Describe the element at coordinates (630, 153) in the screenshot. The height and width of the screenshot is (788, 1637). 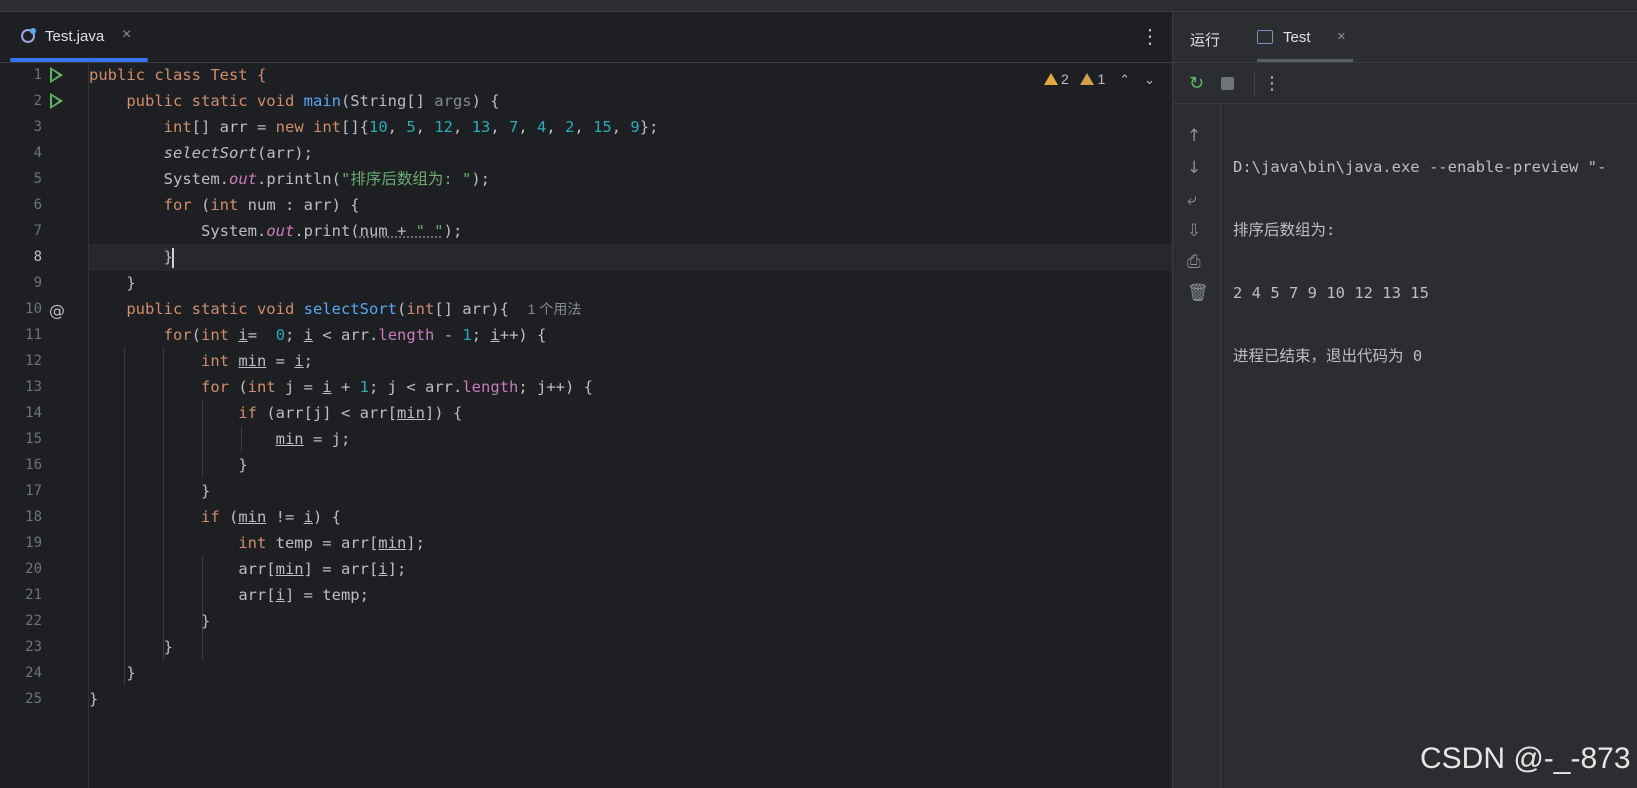
I see `code-line-4: selectSort(arr);` at that location.